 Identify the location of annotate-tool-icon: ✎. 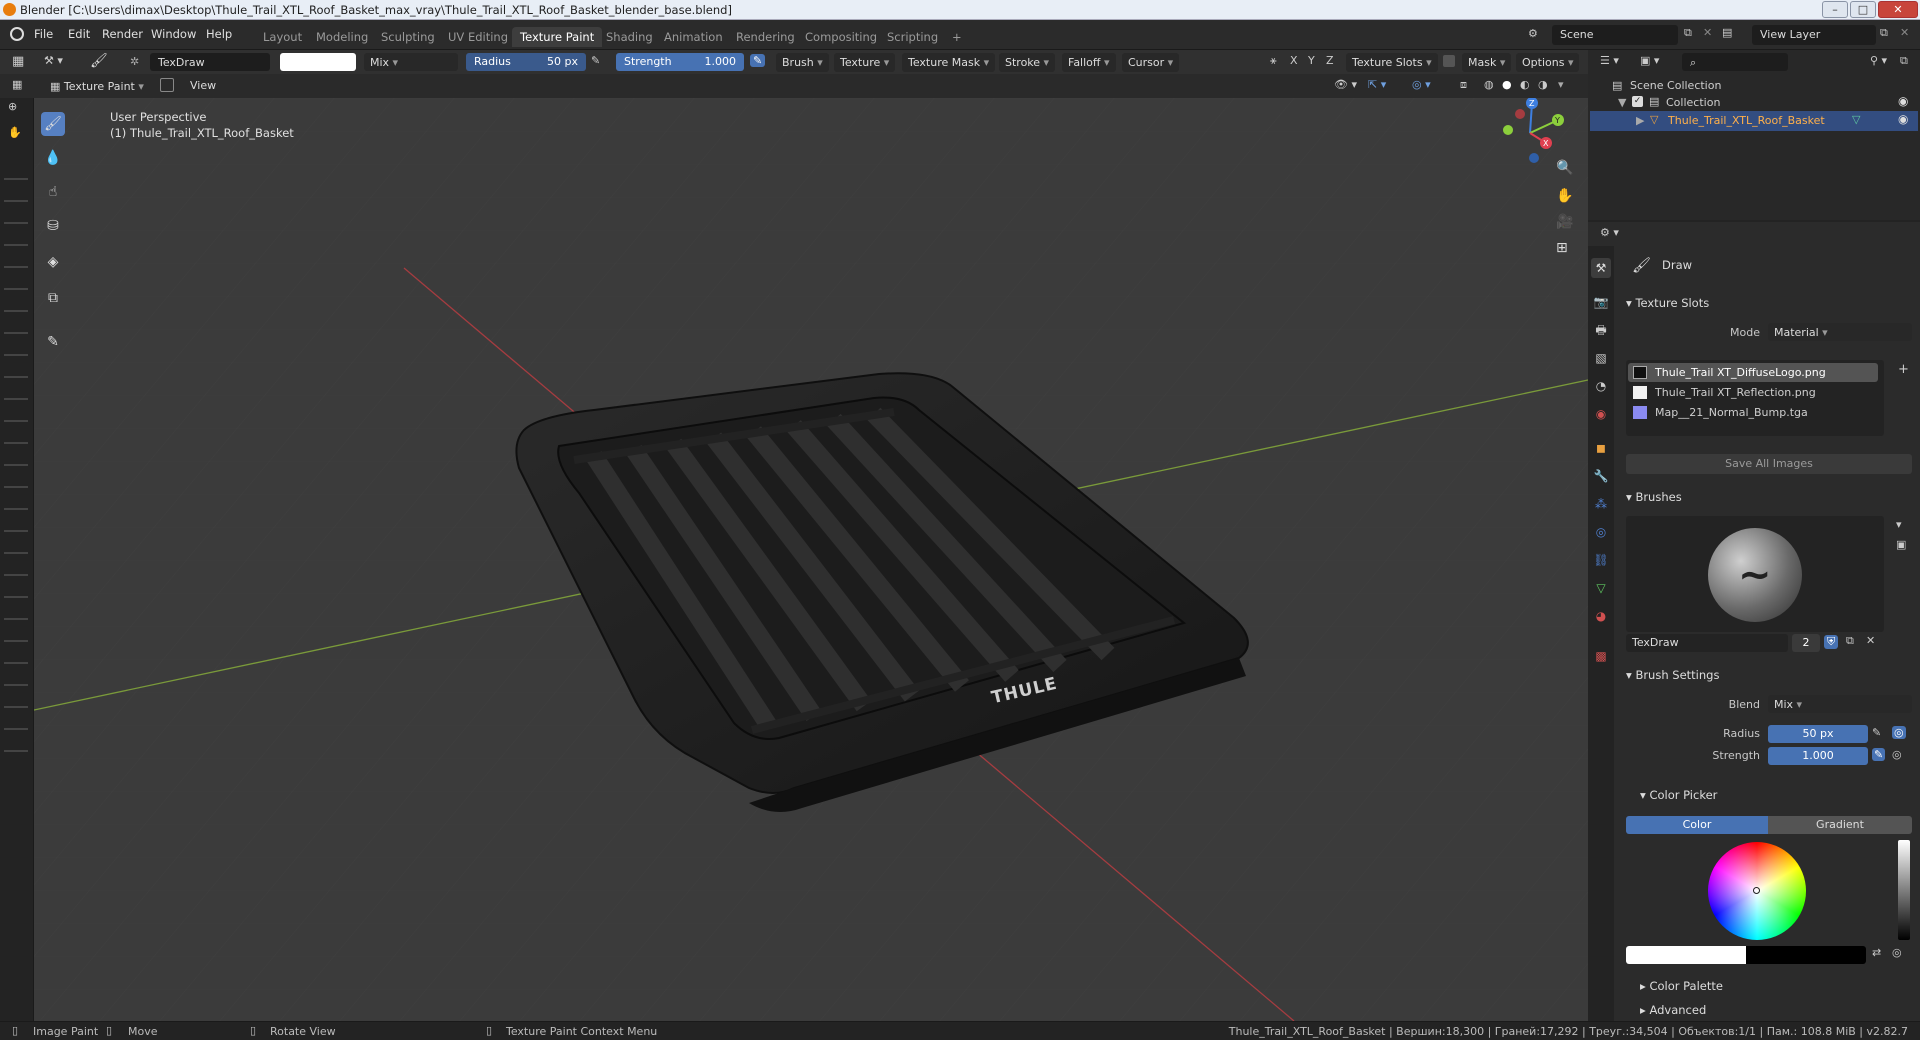
(53, 342).